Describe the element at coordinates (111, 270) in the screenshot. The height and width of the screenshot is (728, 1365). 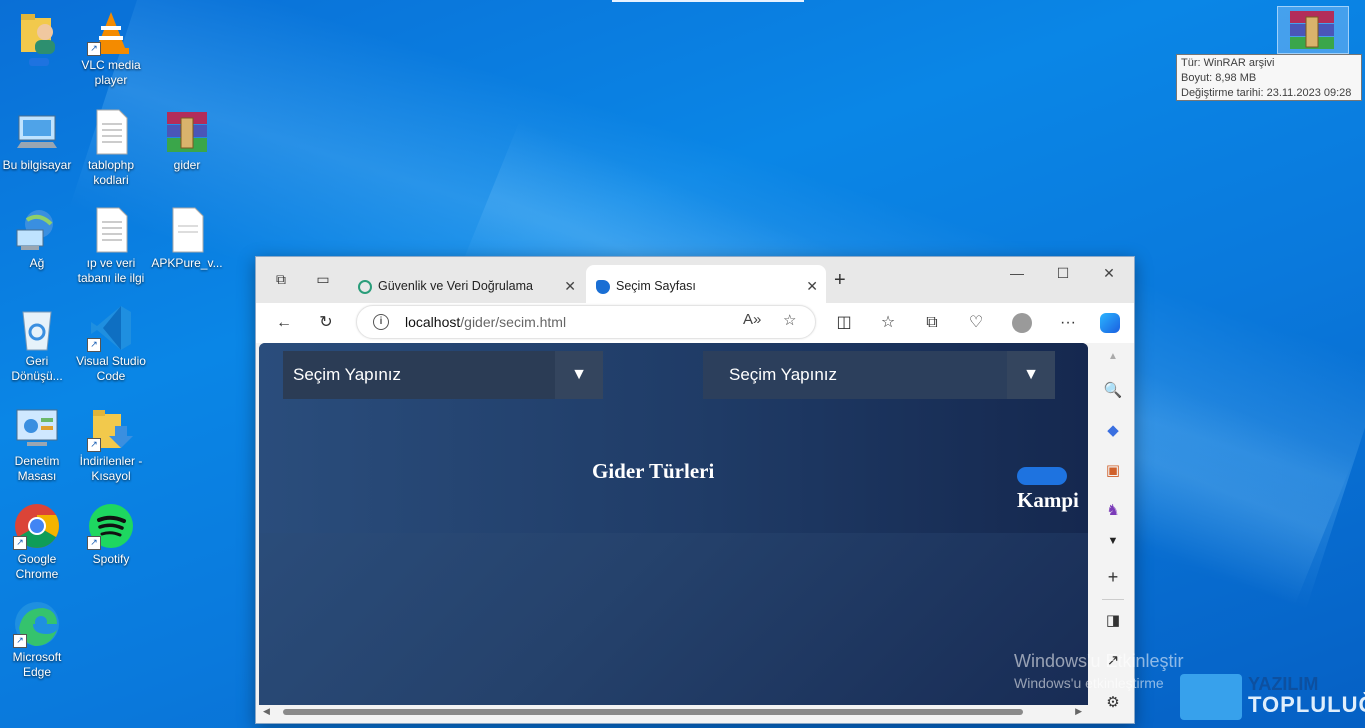
I see `desktop-icon-label: ıp ve veri tabanı ile ilgi` at that location.